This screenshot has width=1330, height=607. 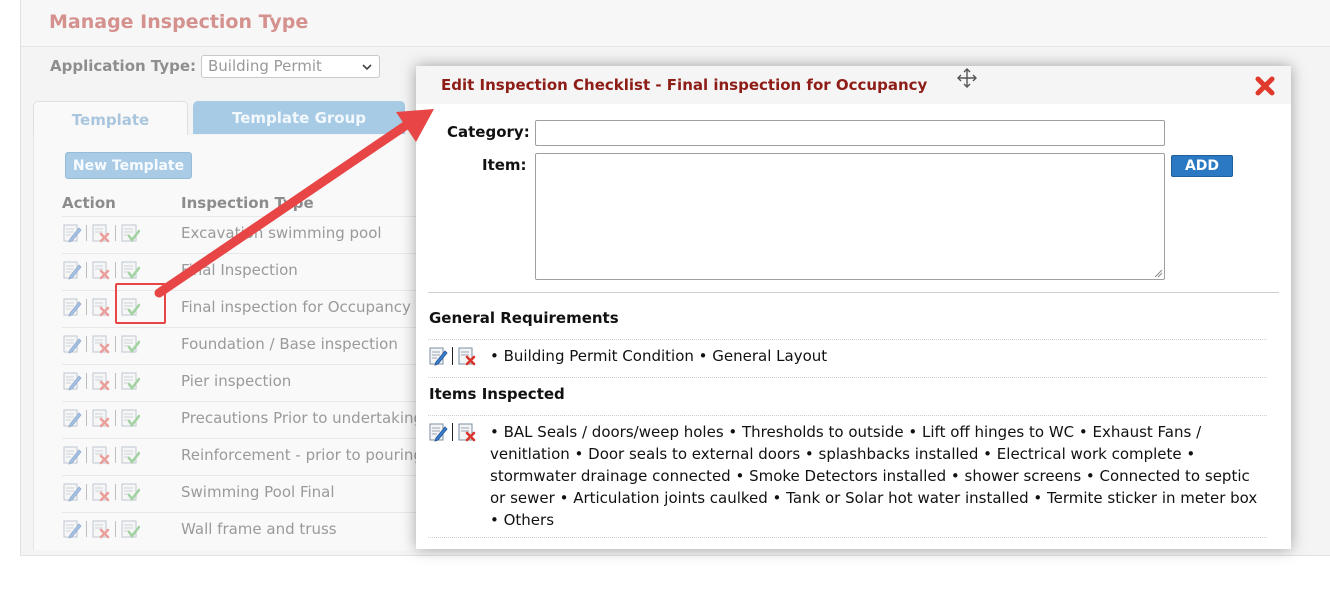 I want to click on tab-template-group: Template Group, so click(x=299, y=117).